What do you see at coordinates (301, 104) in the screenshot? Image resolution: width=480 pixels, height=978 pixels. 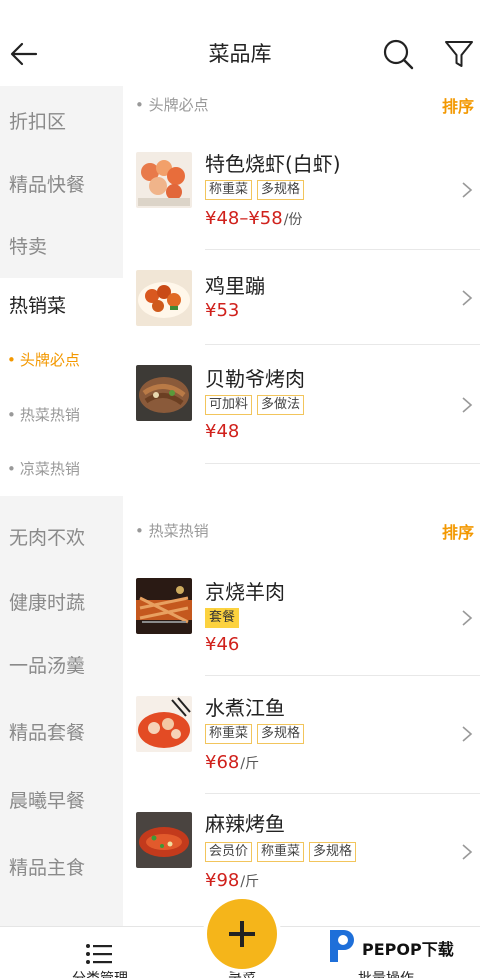 I see `section-header: • 头牌必点 排序` at bounding box center [301, 104].